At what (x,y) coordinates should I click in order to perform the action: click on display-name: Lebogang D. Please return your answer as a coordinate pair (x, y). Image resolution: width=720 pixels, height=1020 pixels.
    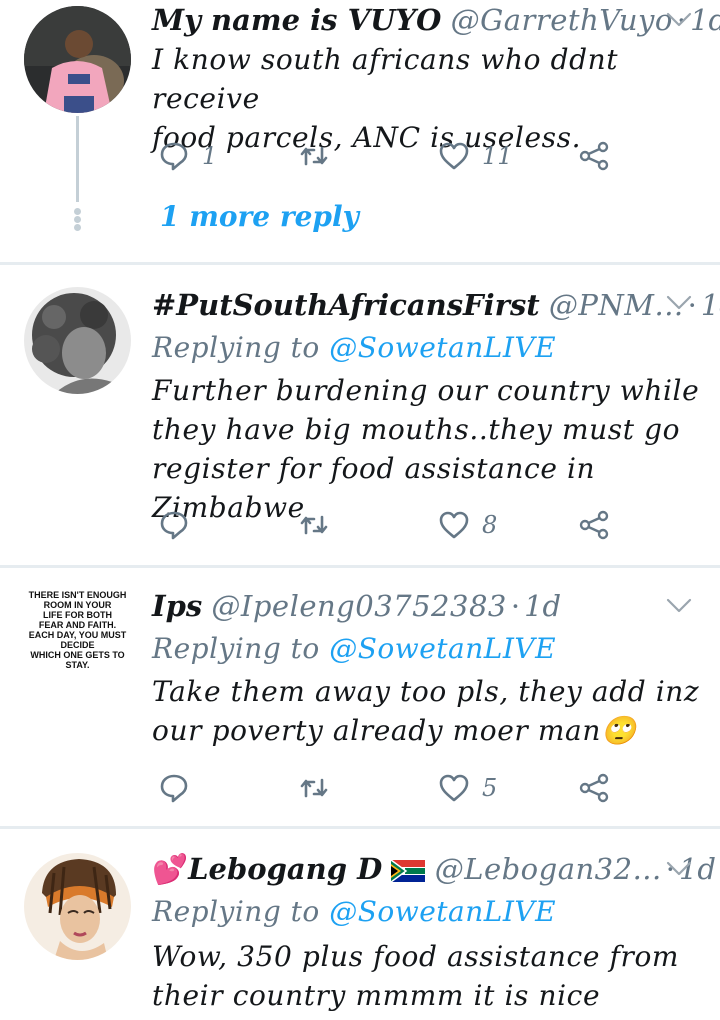
    Looking at the image, I should click on (285, 869).